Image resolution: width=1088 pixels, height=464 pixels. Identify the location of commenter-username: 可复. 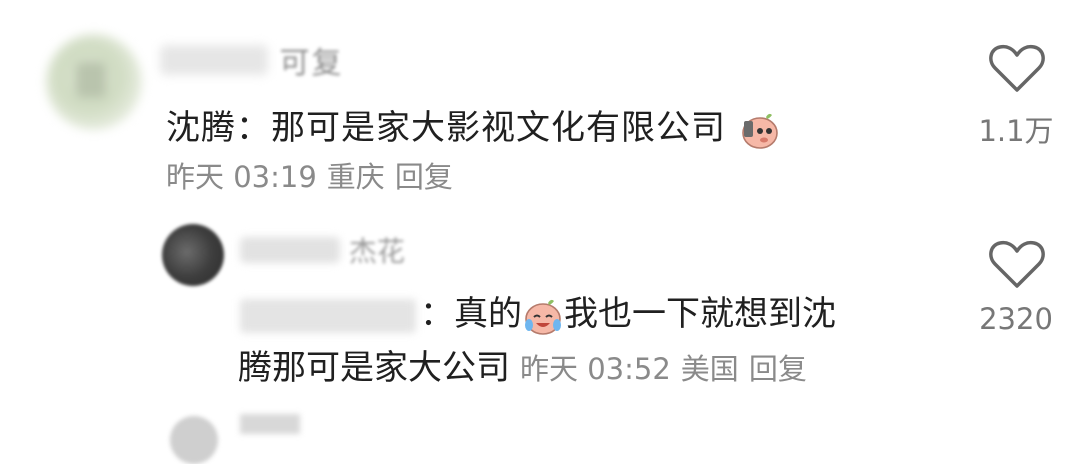
(252, 59).